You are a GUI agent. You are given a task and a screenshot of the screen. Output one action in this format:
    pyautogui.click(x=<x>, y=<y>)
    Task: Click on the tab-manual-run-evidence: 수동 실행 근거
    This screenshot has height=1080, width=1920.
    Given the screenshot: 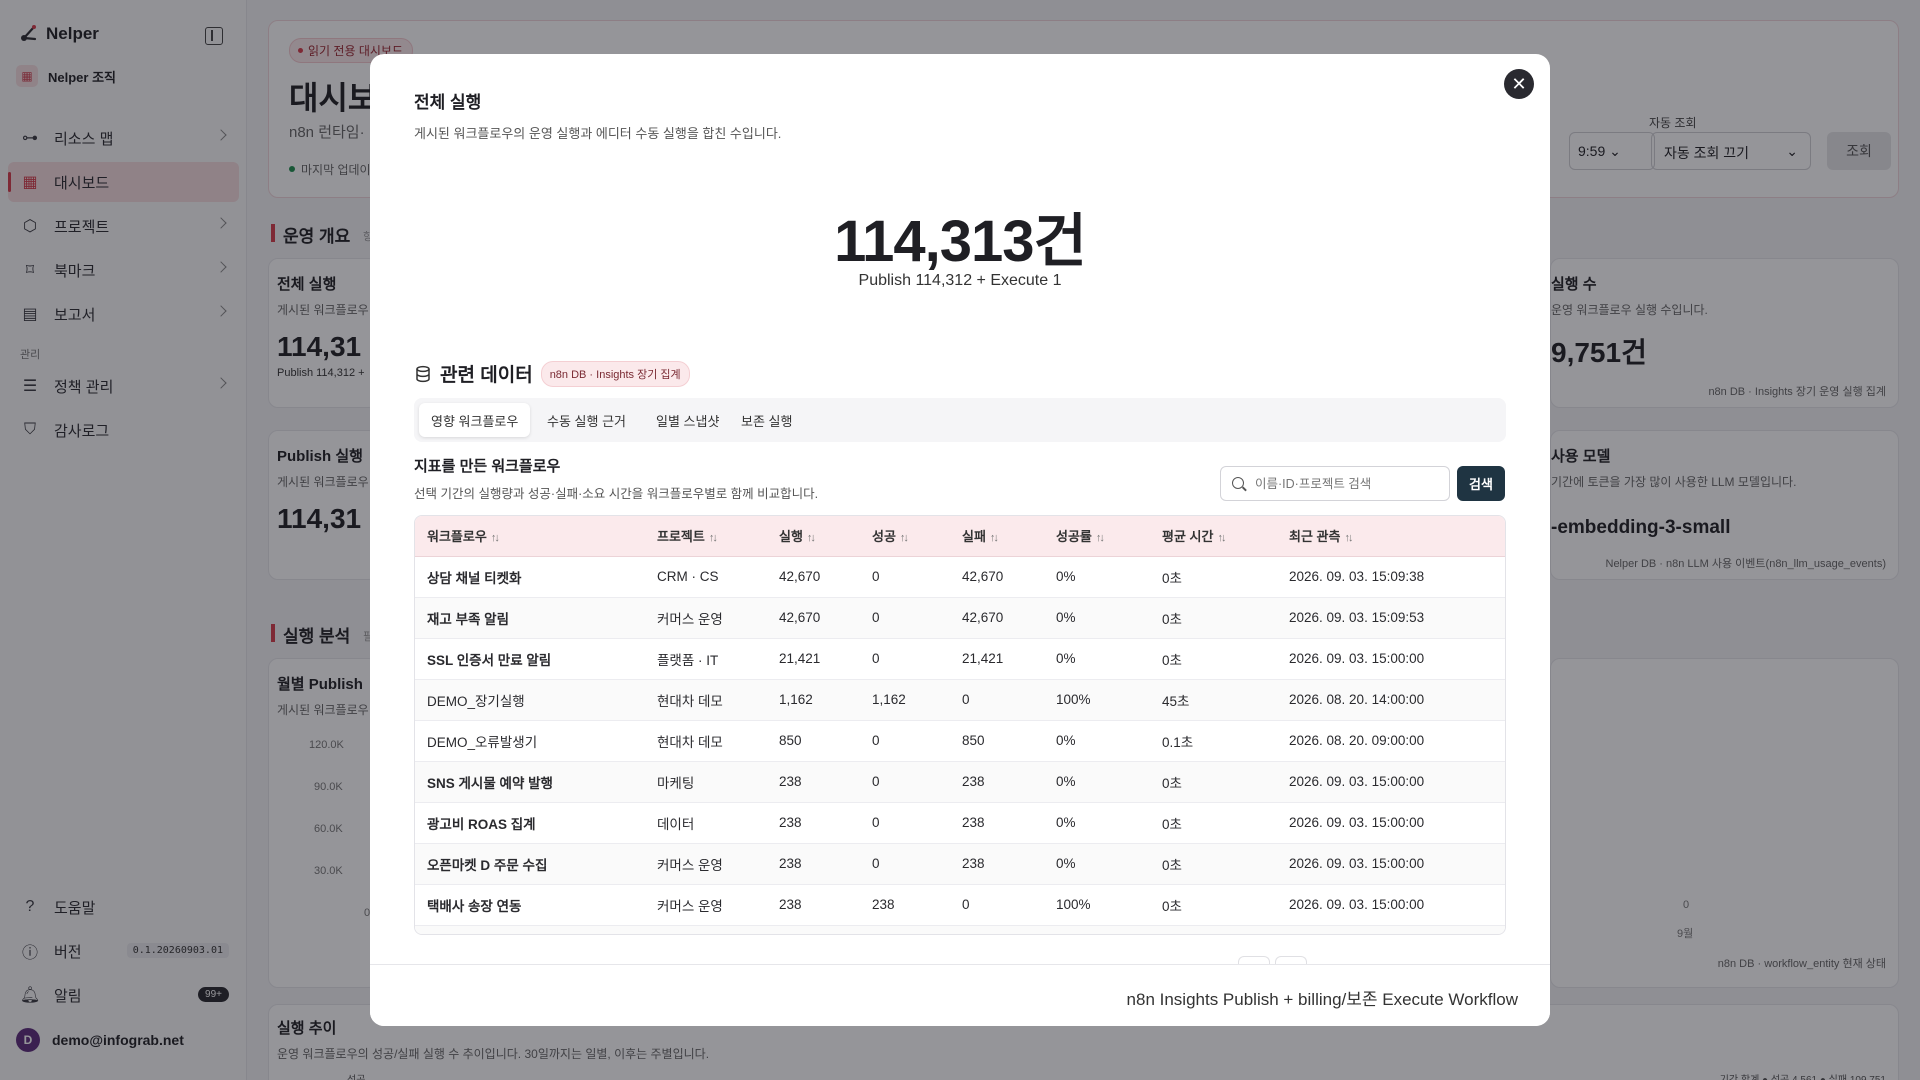 What is the action you would take?
    pyautogui.click(x=586, y=420)
    